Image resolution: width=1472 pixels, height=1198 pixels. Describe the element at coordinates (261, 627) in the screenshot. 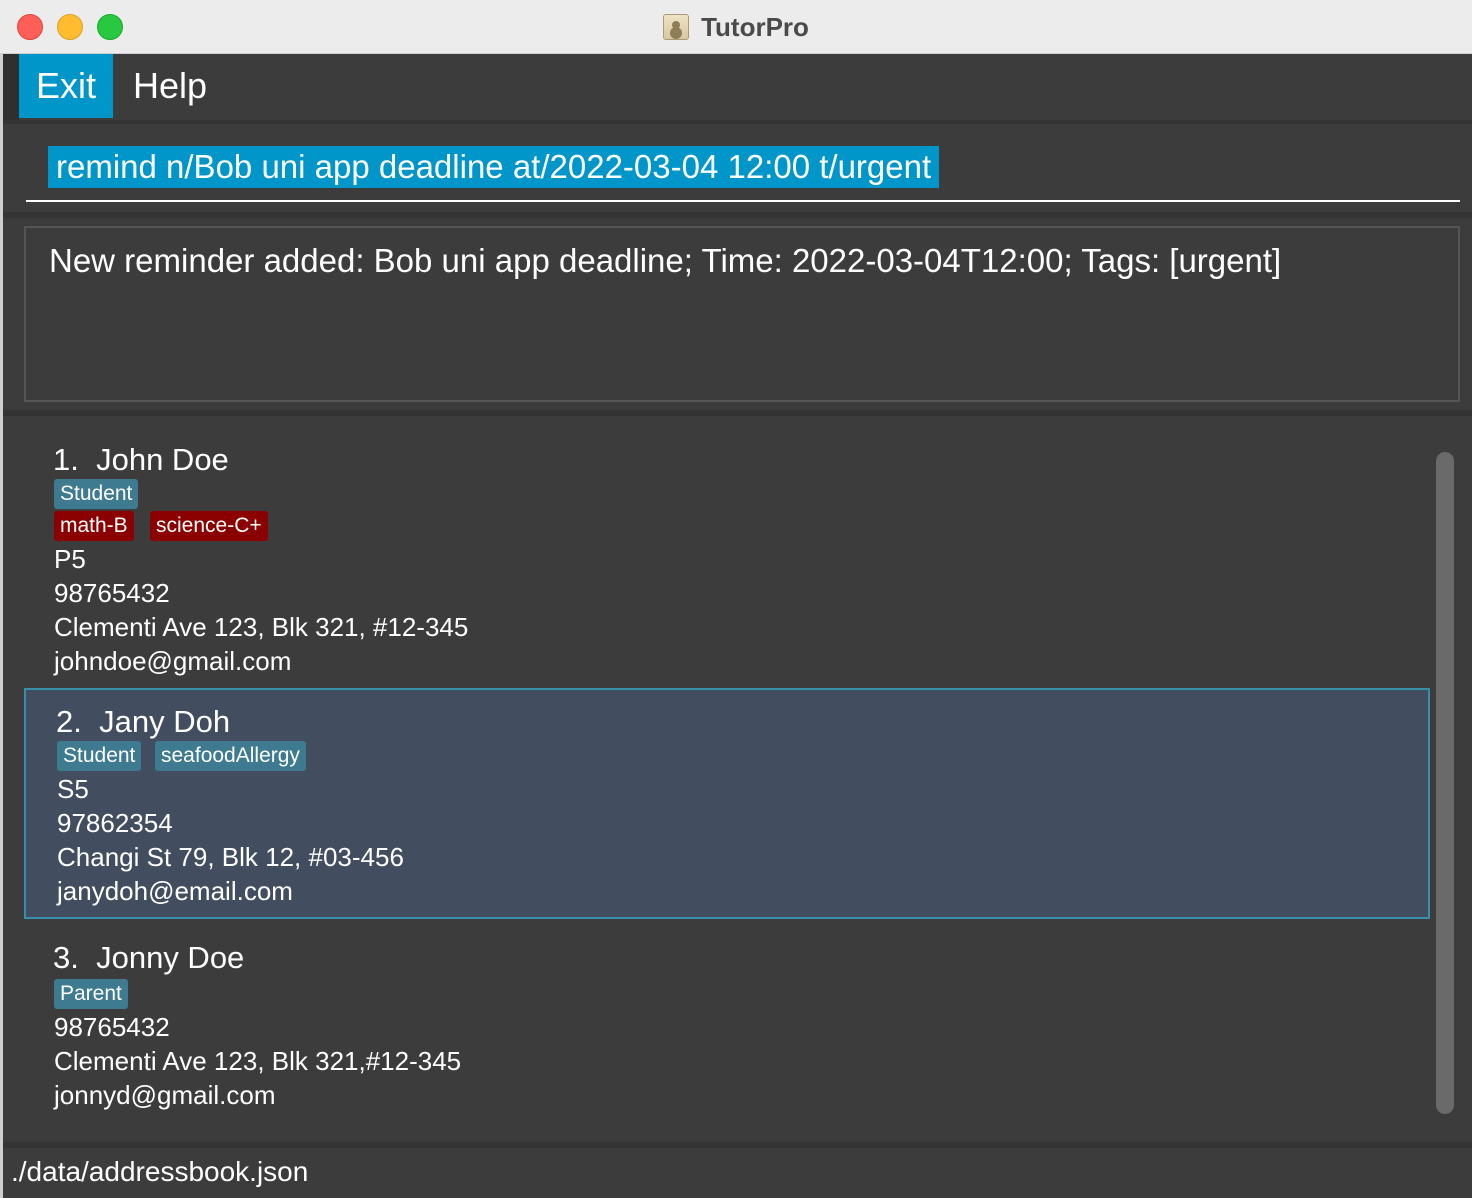

I see `person-address: Clementi Ave 123, Blk 321, #12-345` at that location.